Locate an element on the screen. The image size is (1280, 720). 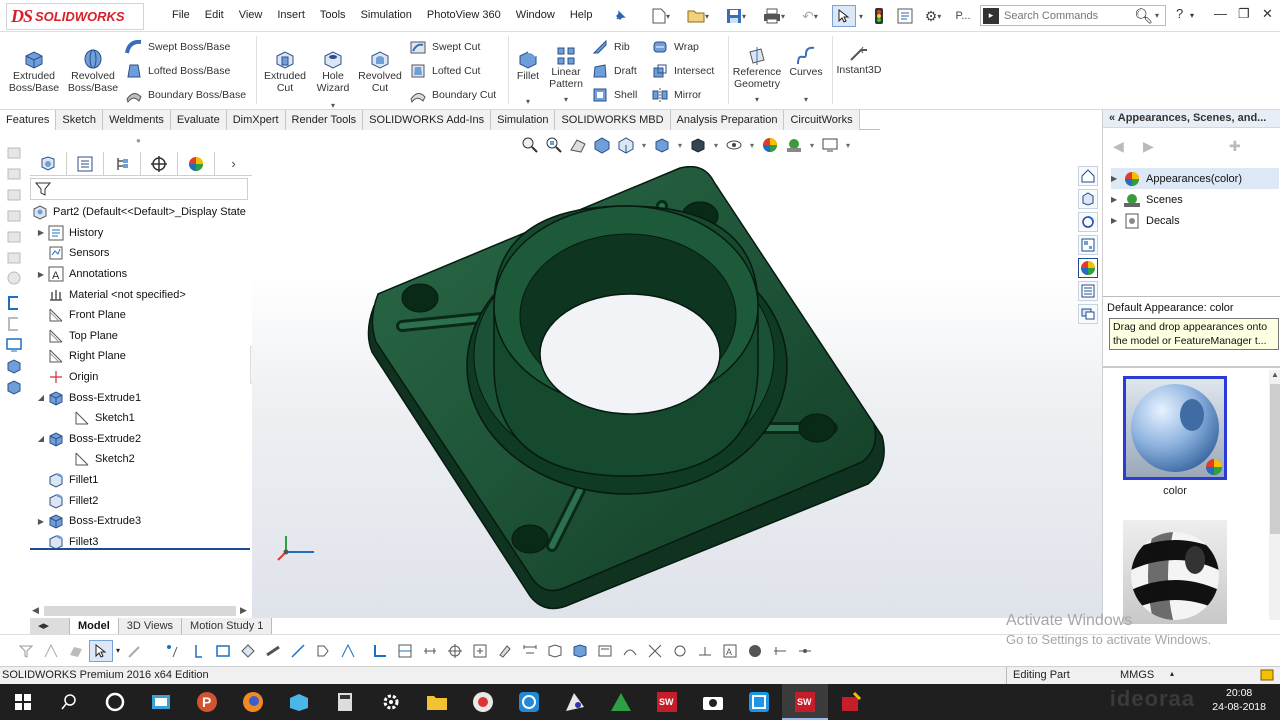
add-to-library-icon: ✚ is located at coordinates (1235, 146).